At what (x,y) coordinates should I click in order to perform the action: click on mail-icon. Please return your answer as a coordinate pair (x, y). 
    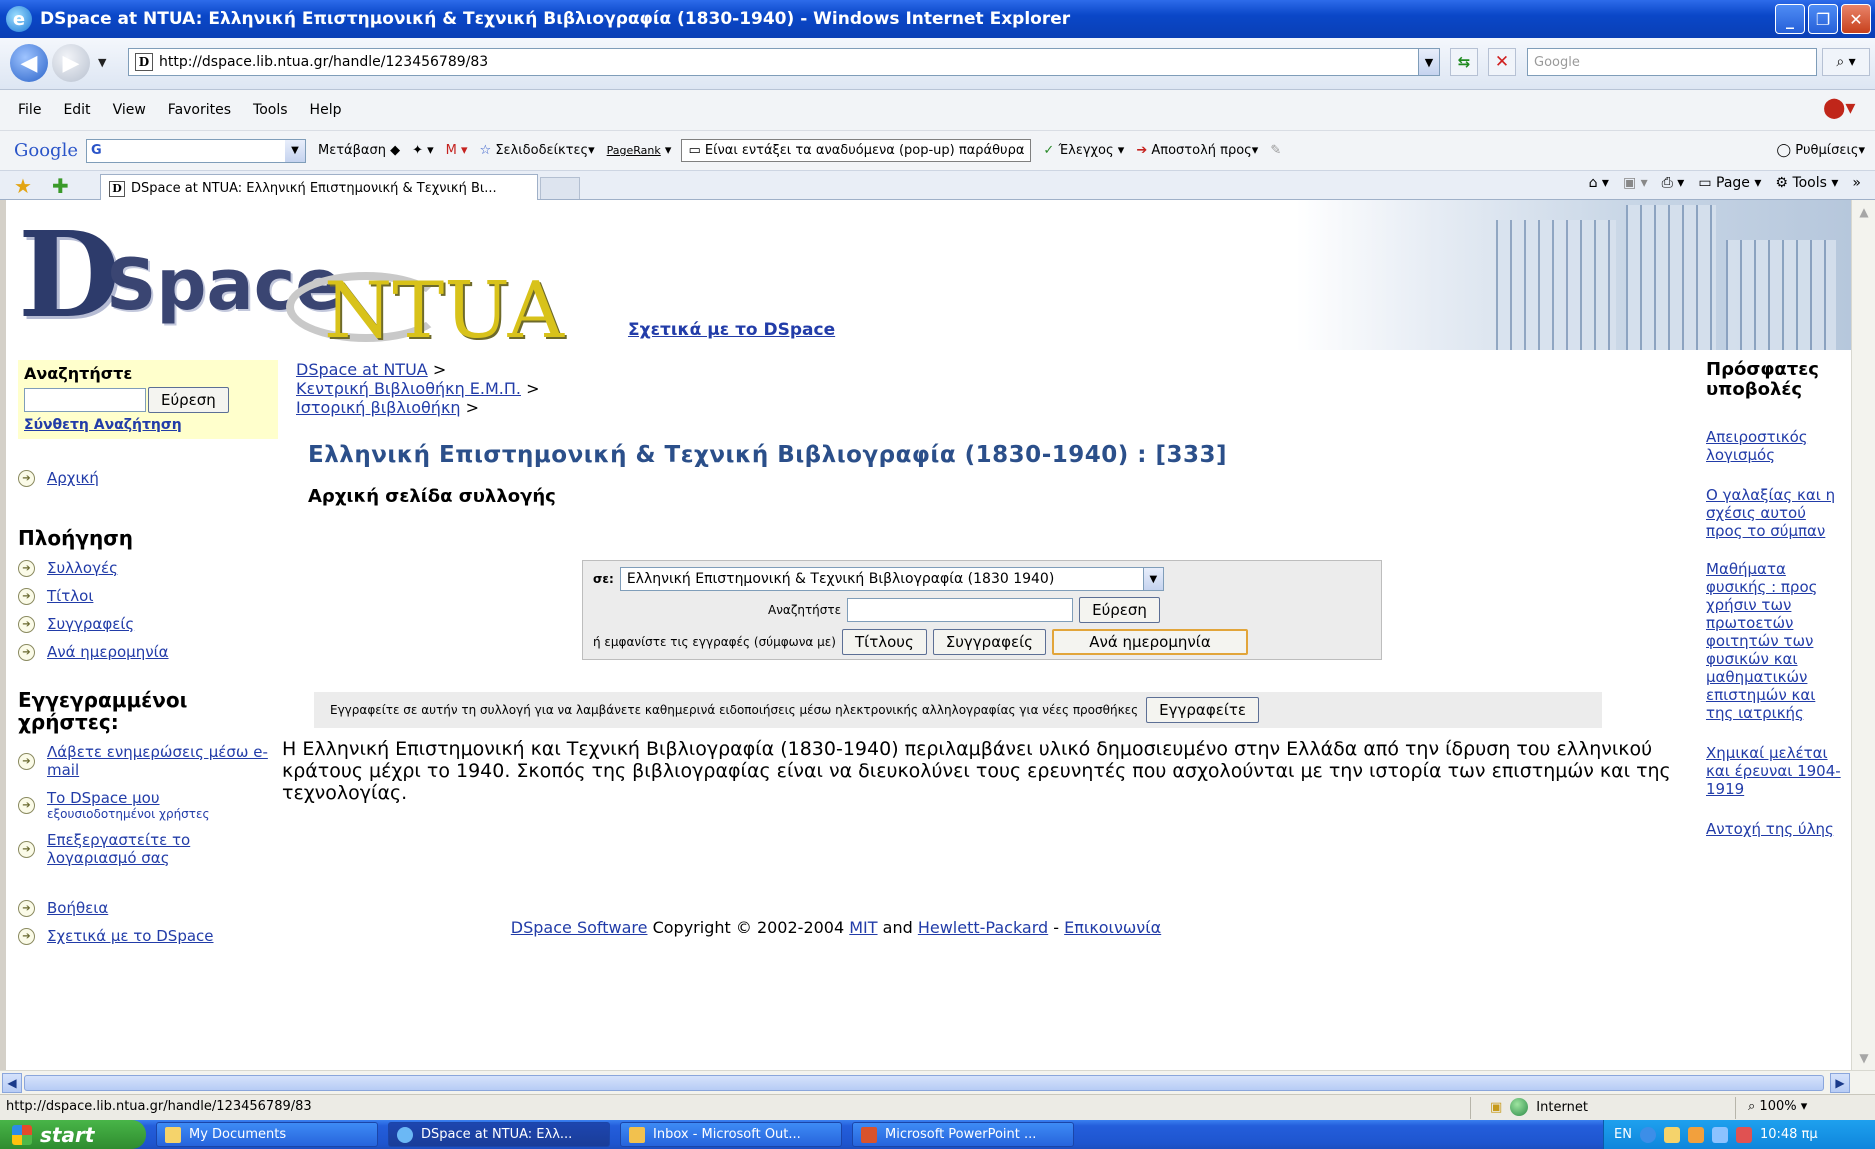
    Looking at the image, I should click on (1671, 1134).